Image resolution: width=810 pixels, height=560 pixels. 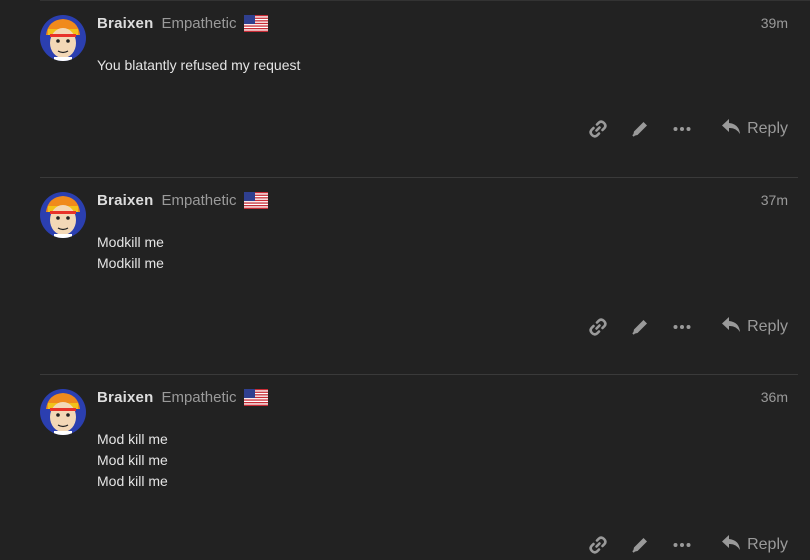 I want to click on post-body: Mod kill me Mod kill me Mod kill me, so click(x=132, y=460).